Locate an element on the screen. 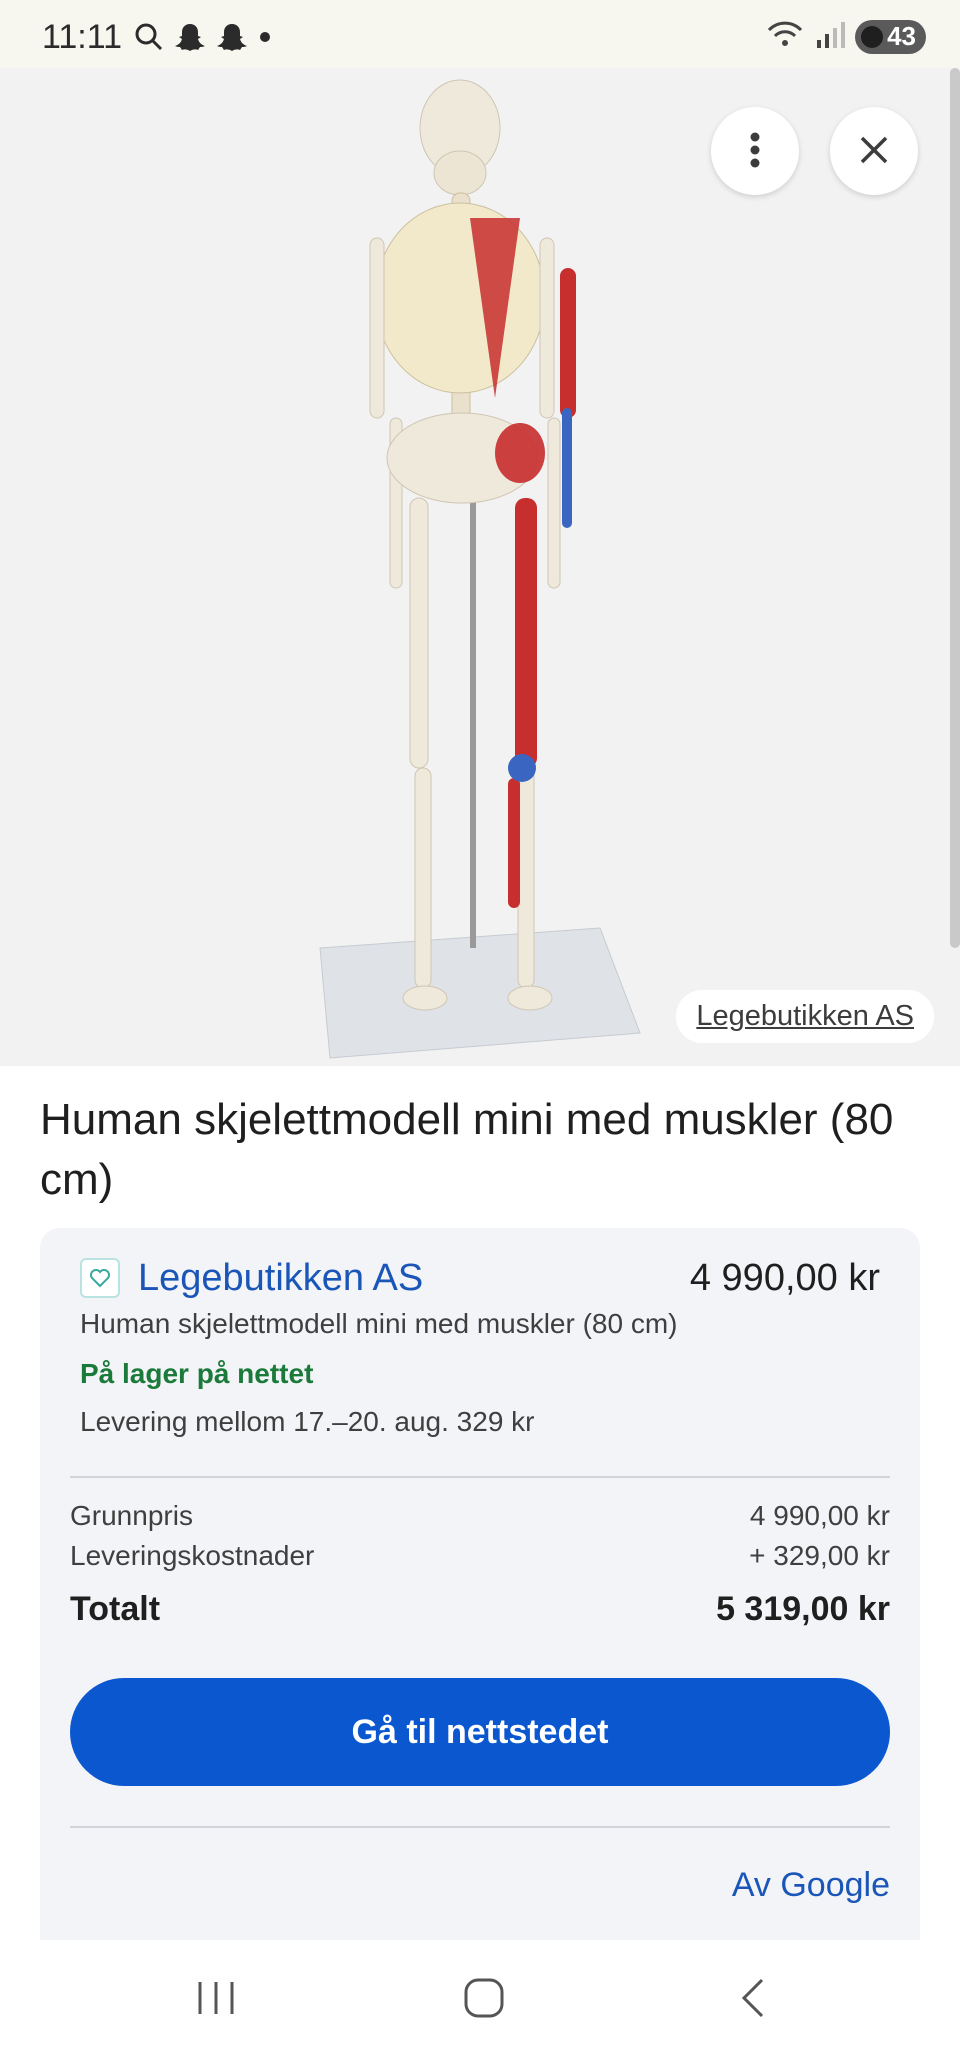 The width and height of the screenshot is (960, 2059). dot-icon is located at coordinates (265, 39).